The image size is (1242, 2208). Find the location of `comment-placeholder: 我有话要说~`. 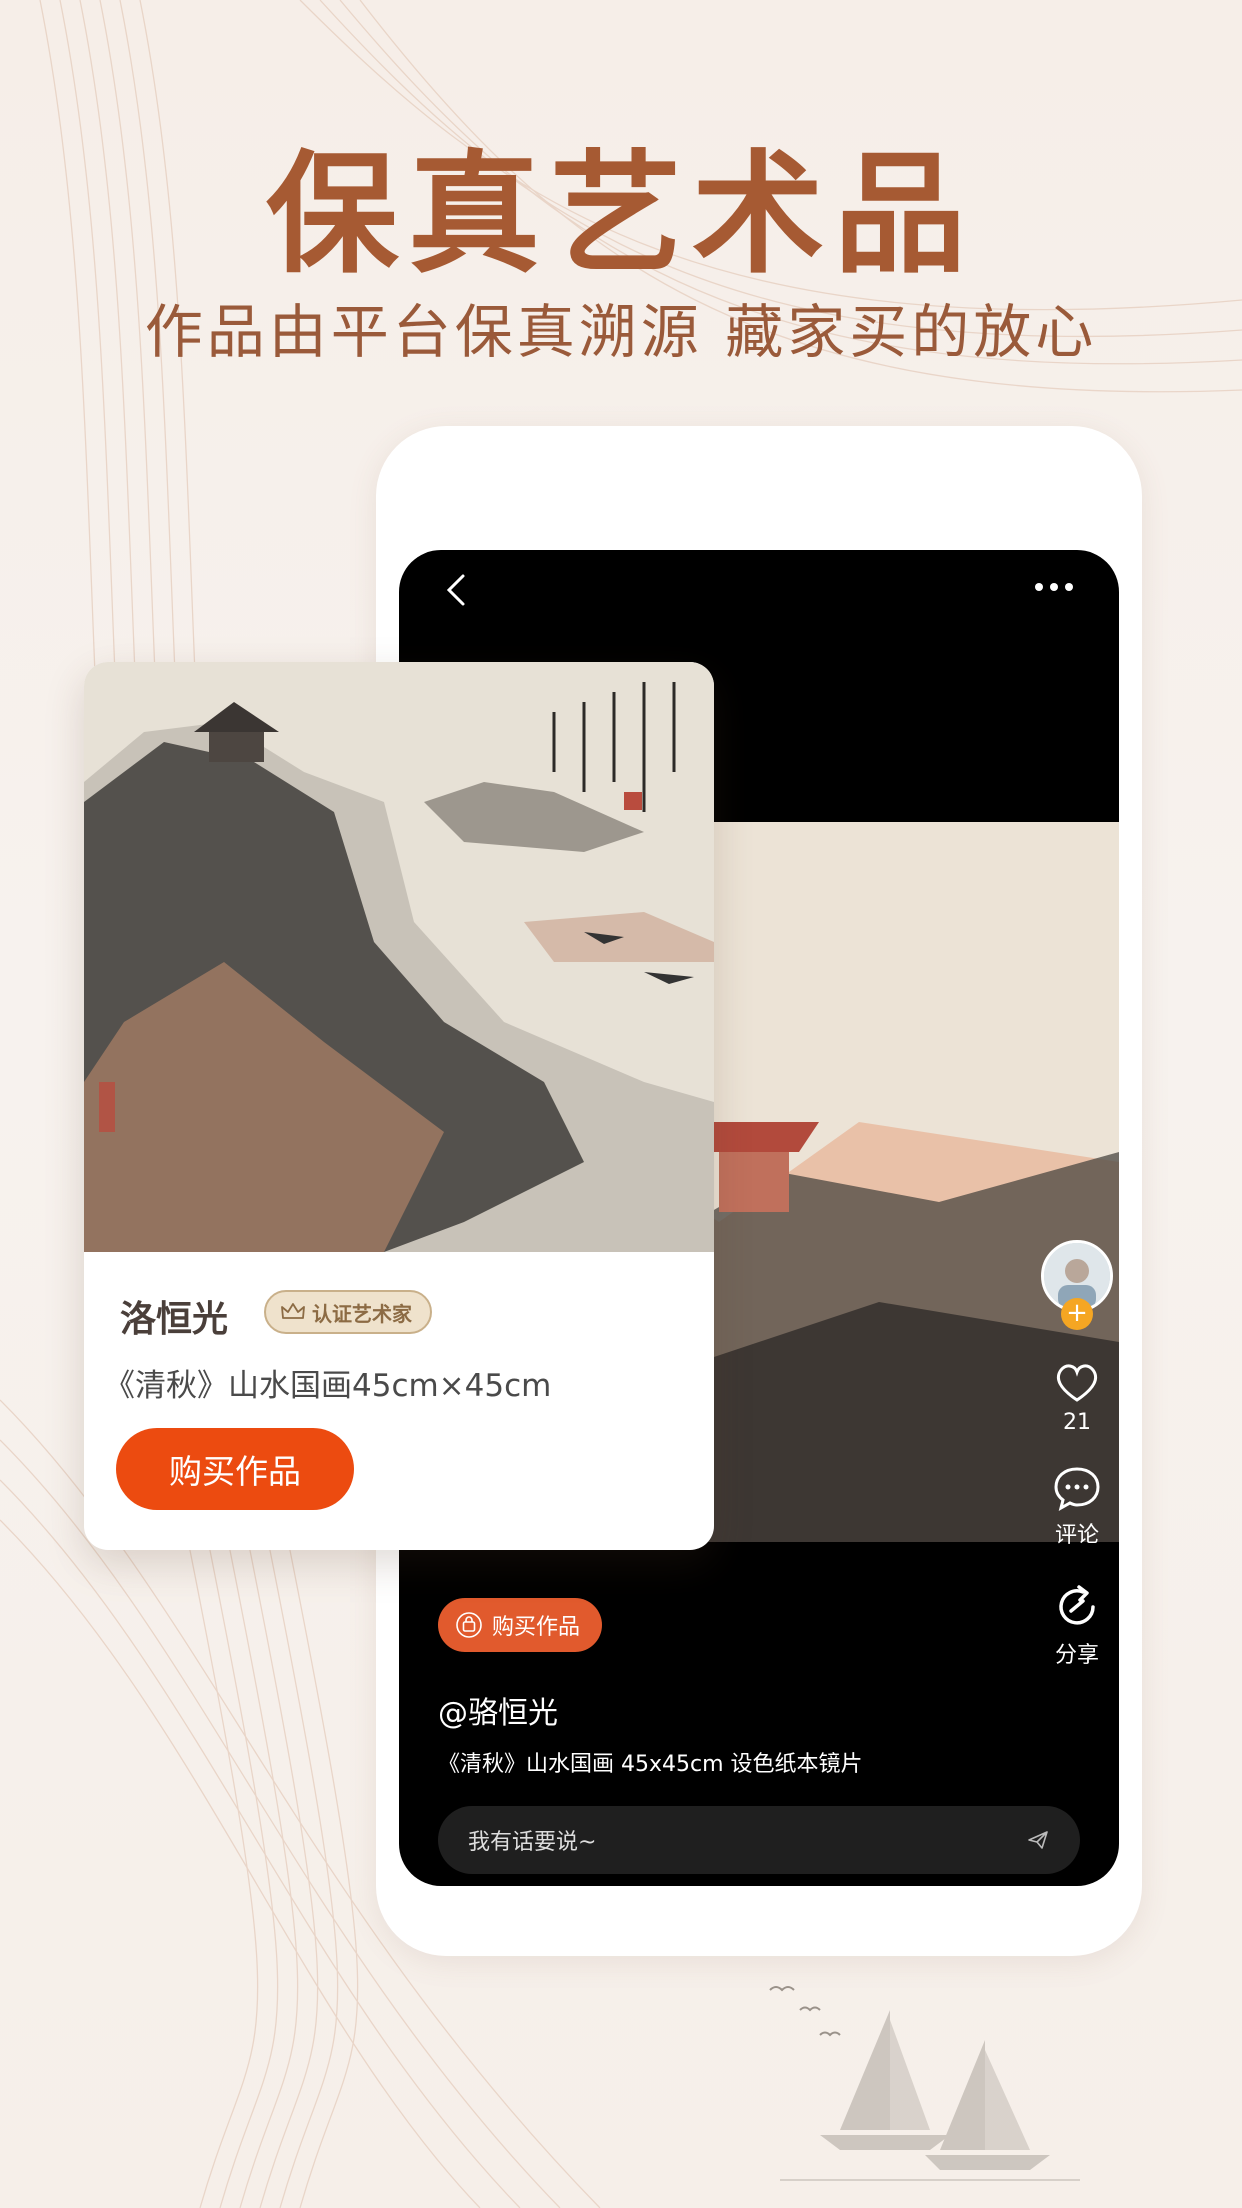

comment-placeholder: 我有话要说~ is located at coordinates (532, 1842).